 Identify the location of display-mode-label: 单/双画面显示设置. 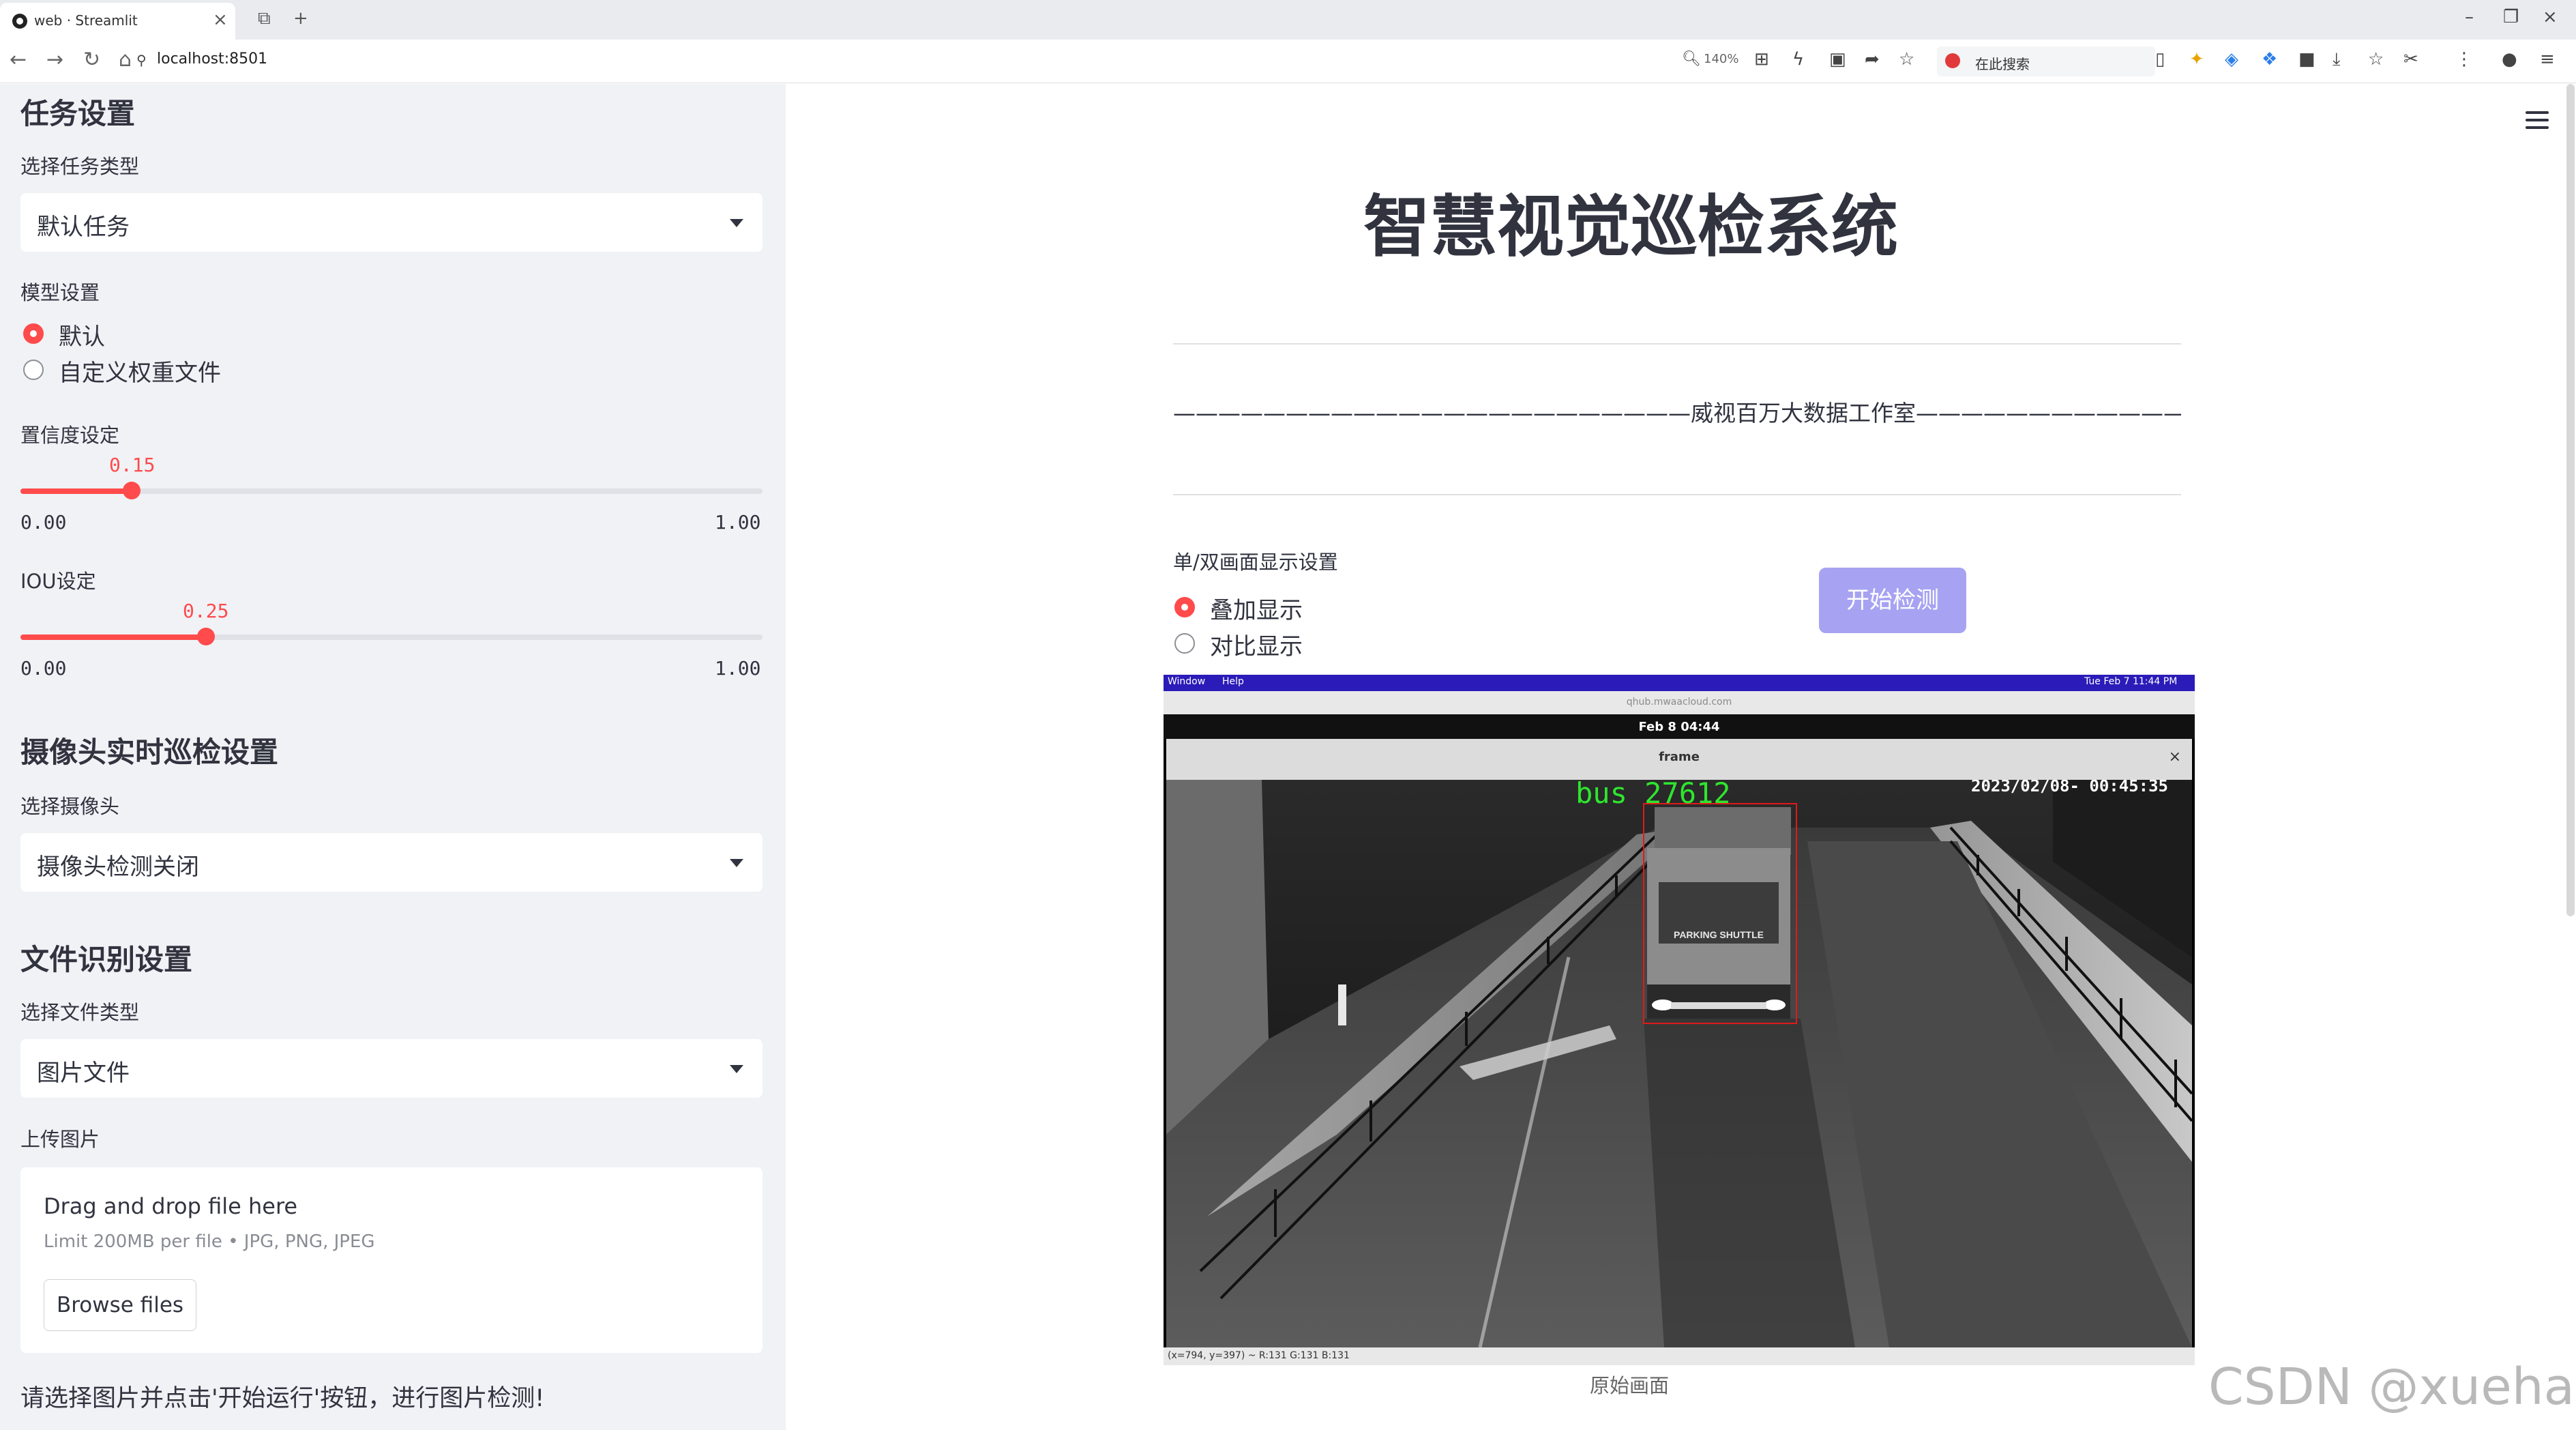
(1255, 562).